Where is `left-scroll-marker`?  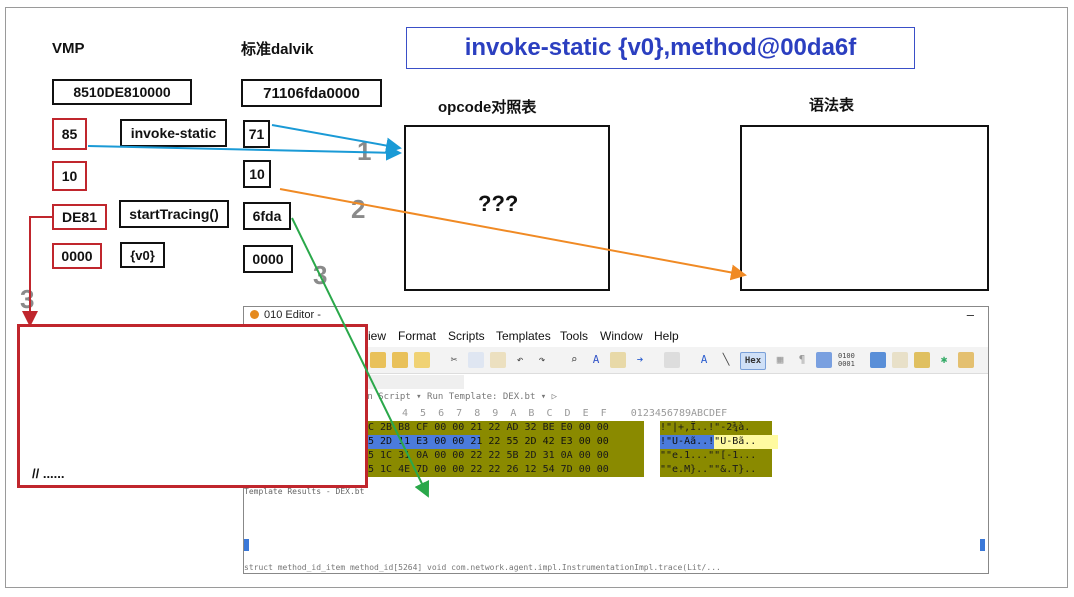 left-scroll-marker is located at coordinates (246, 545).